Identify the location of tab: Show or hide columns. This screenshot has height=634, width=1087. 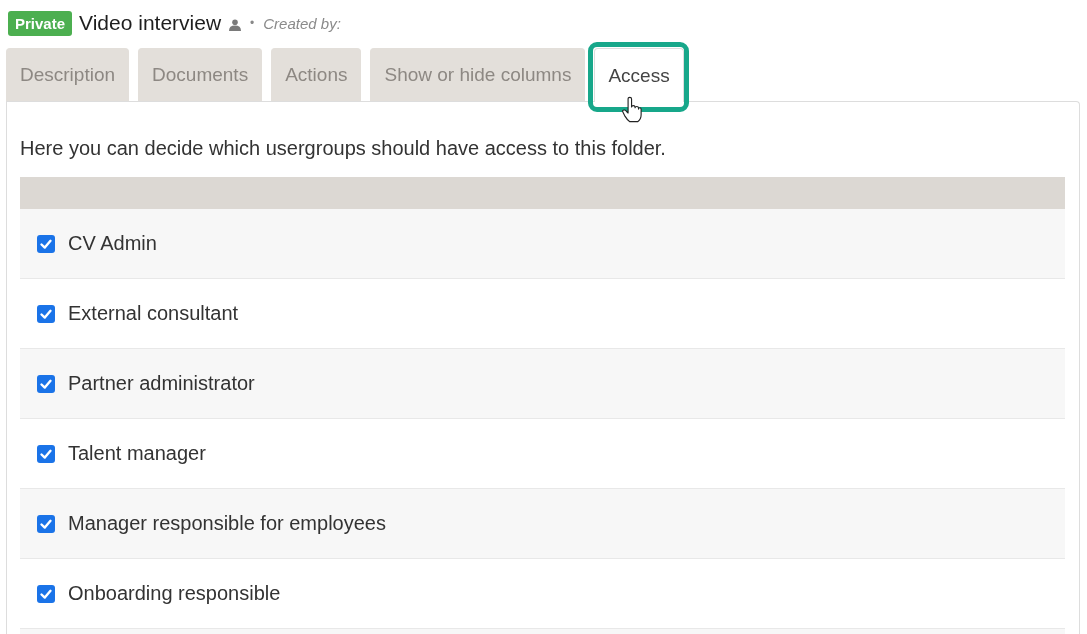
(478, 74).